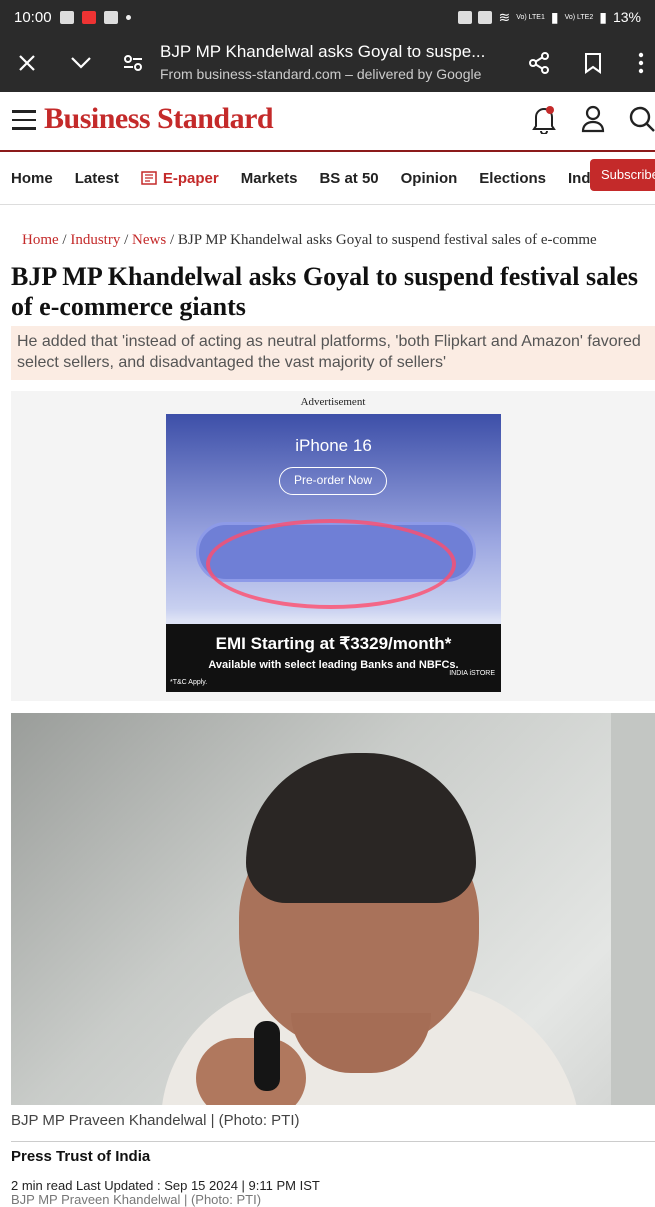 This screenshot has width=655, height=1207. Describe the element at coordinates (155, 1120) in the screenshot. I see `photo-caption: BJP MP Praveen Khandelwal | (Photo: PTI)` at that location.